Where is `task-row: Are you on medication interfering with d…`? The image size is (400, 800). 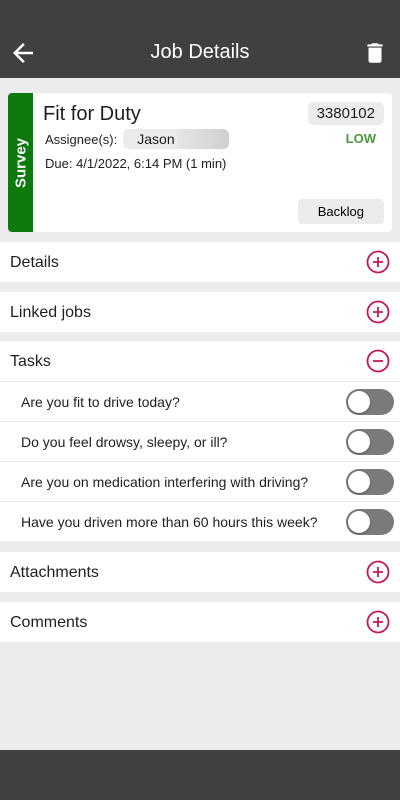 task-row: Are you on medication interfering with d… is located at coordinates (200, 481).